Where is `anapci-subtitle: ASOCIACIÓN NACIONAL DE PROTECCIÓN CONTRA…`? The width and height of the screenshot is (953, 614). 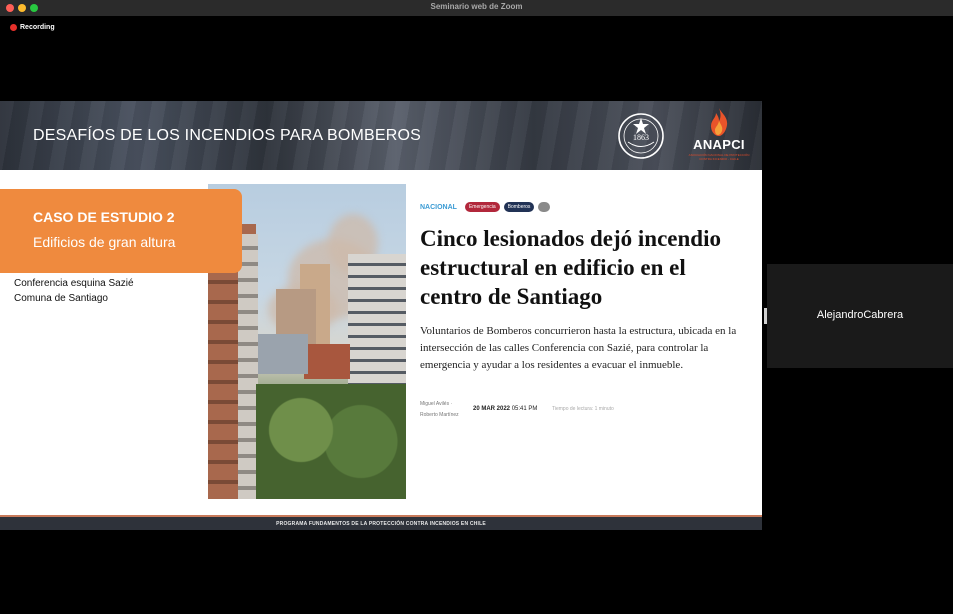 anapci-subtitle: ASOCIACIÓN NACIONAL DE PROTECCIÓN CONTRA… is located at coordinates (719, 157).